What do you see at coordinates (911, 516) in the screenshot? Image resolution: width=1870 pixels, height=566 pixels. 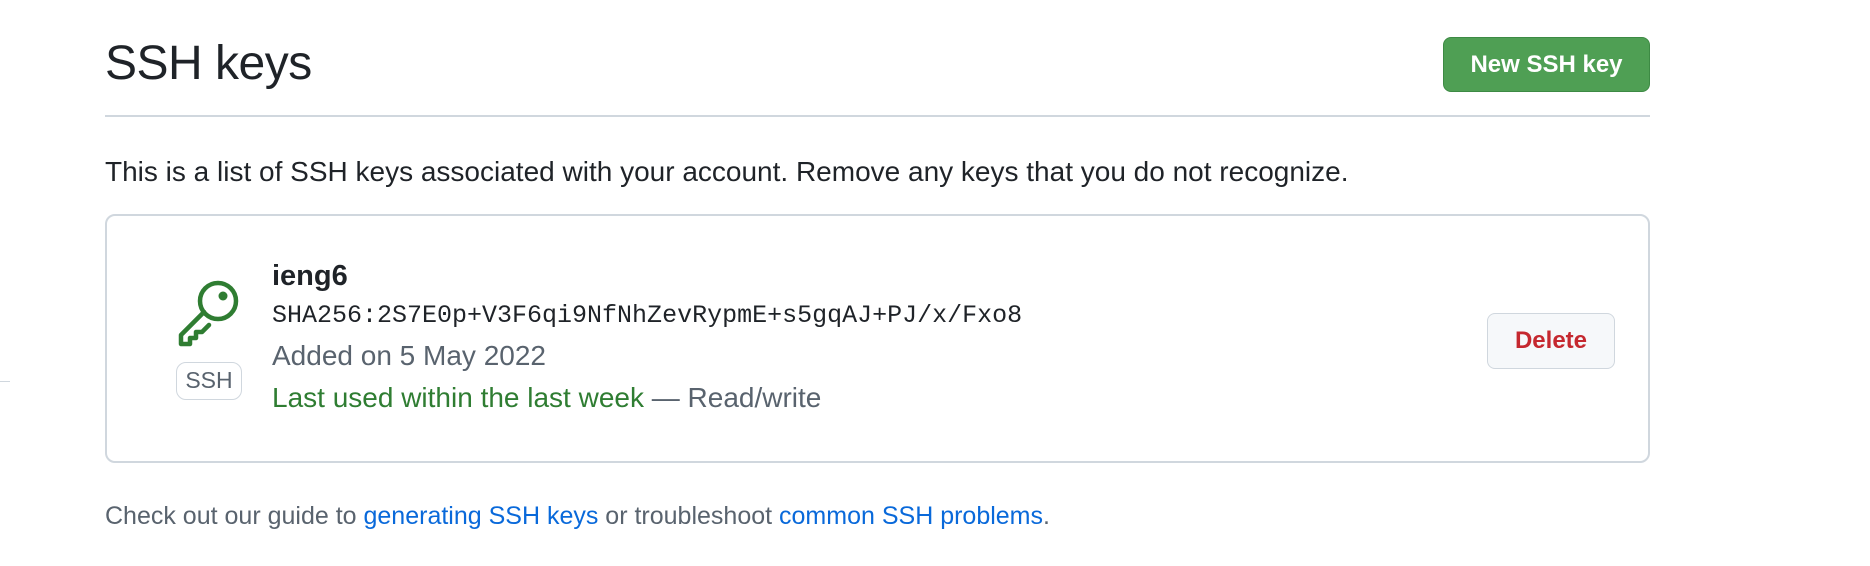 I see `common-ssh-problems-link: common SSH problems` at bounding box center [911, 516].